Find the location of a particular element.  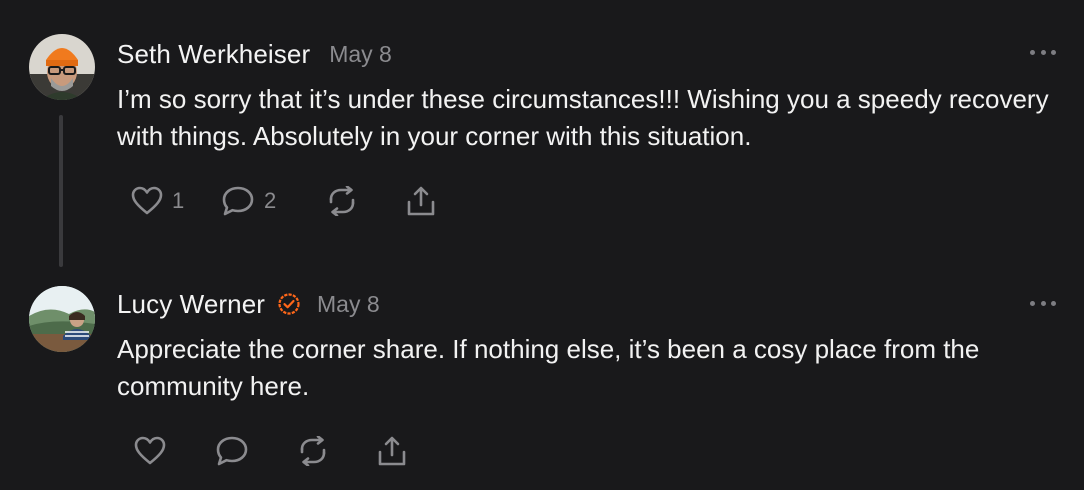

reply-count: 2 is located at coordinates (270, 200).